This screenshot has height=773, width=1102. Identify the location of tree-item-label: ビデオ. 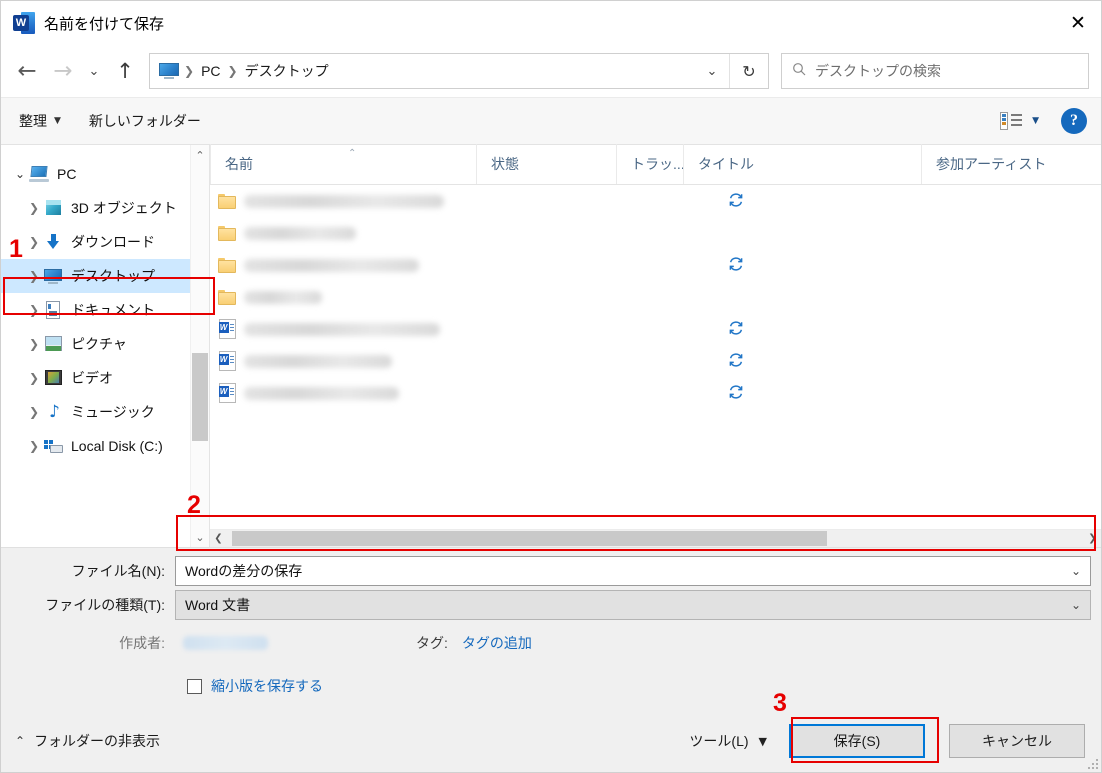
(92, 378).